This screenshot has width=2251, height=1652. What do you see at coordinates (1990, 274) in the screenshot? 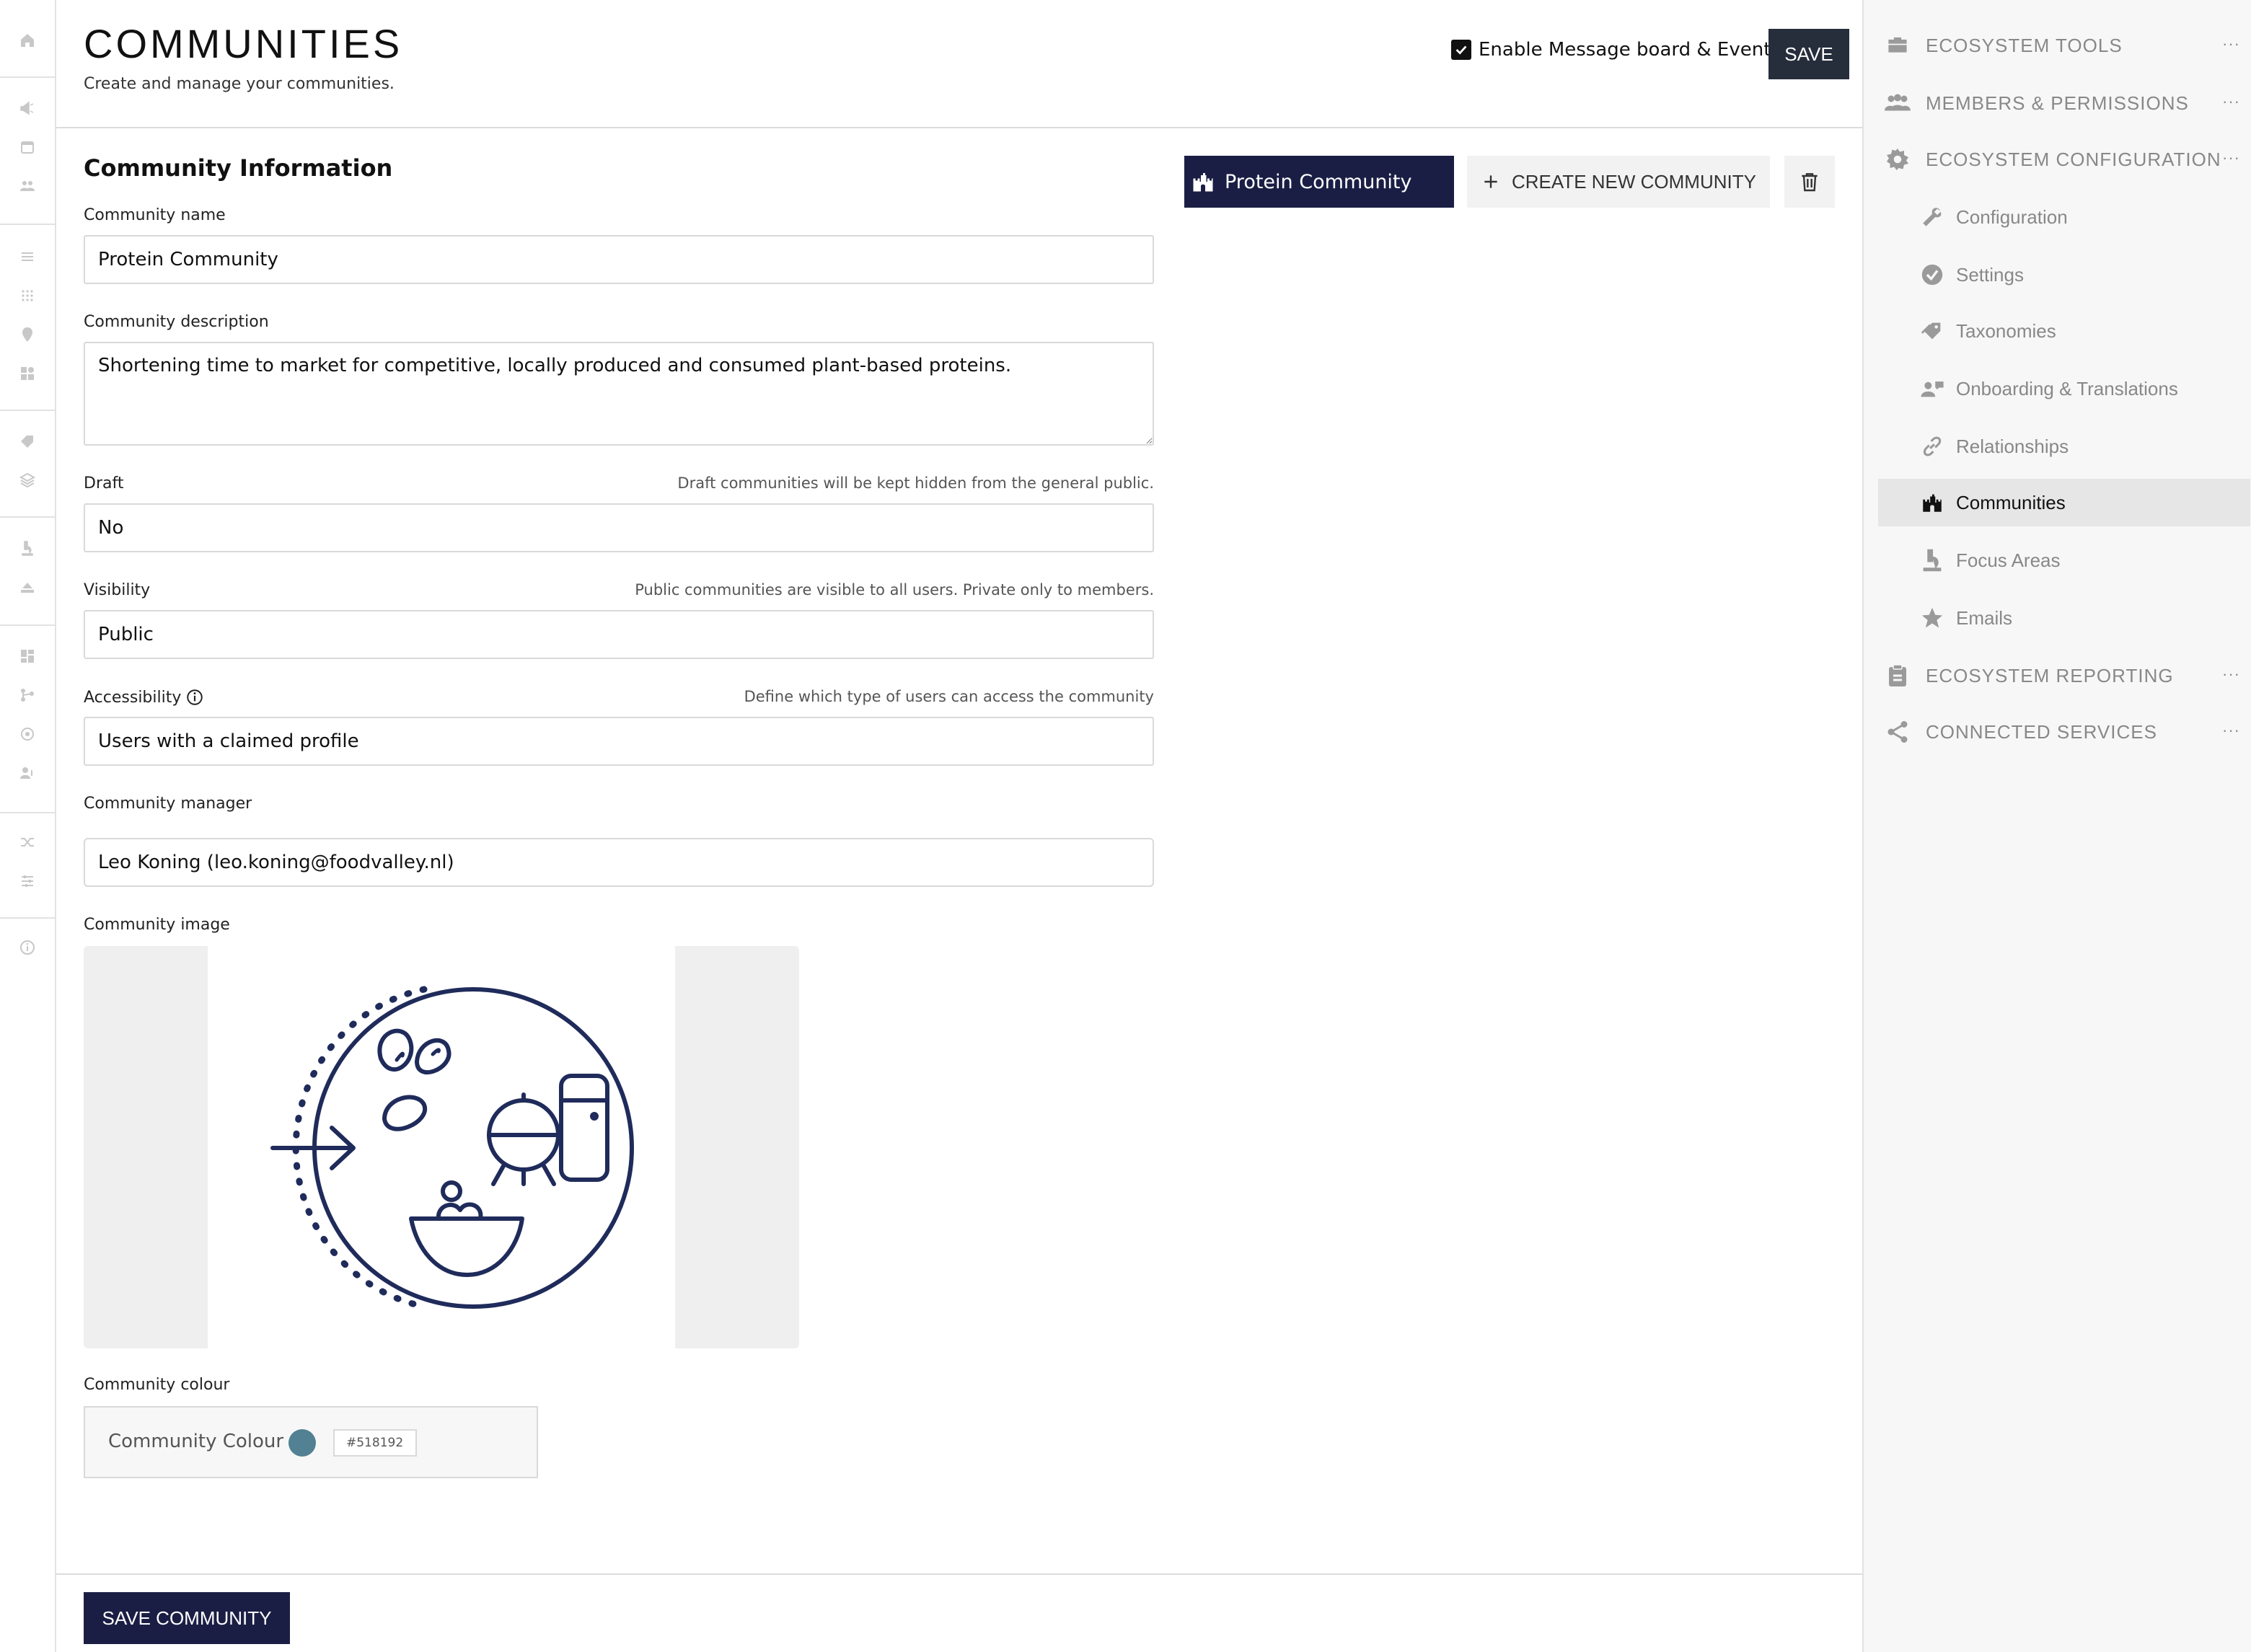
I see `nav-label: Settings` at bounding box center [1990, 274].